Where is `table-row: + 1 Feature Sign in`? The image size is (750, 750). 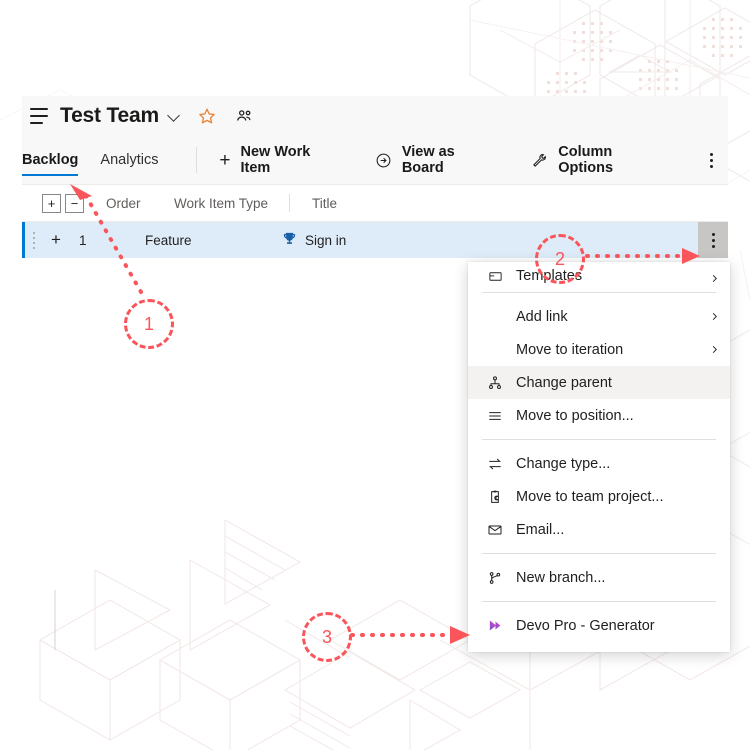 table-row: + 1 Feature Sign in is located at coordinates (375, 240).